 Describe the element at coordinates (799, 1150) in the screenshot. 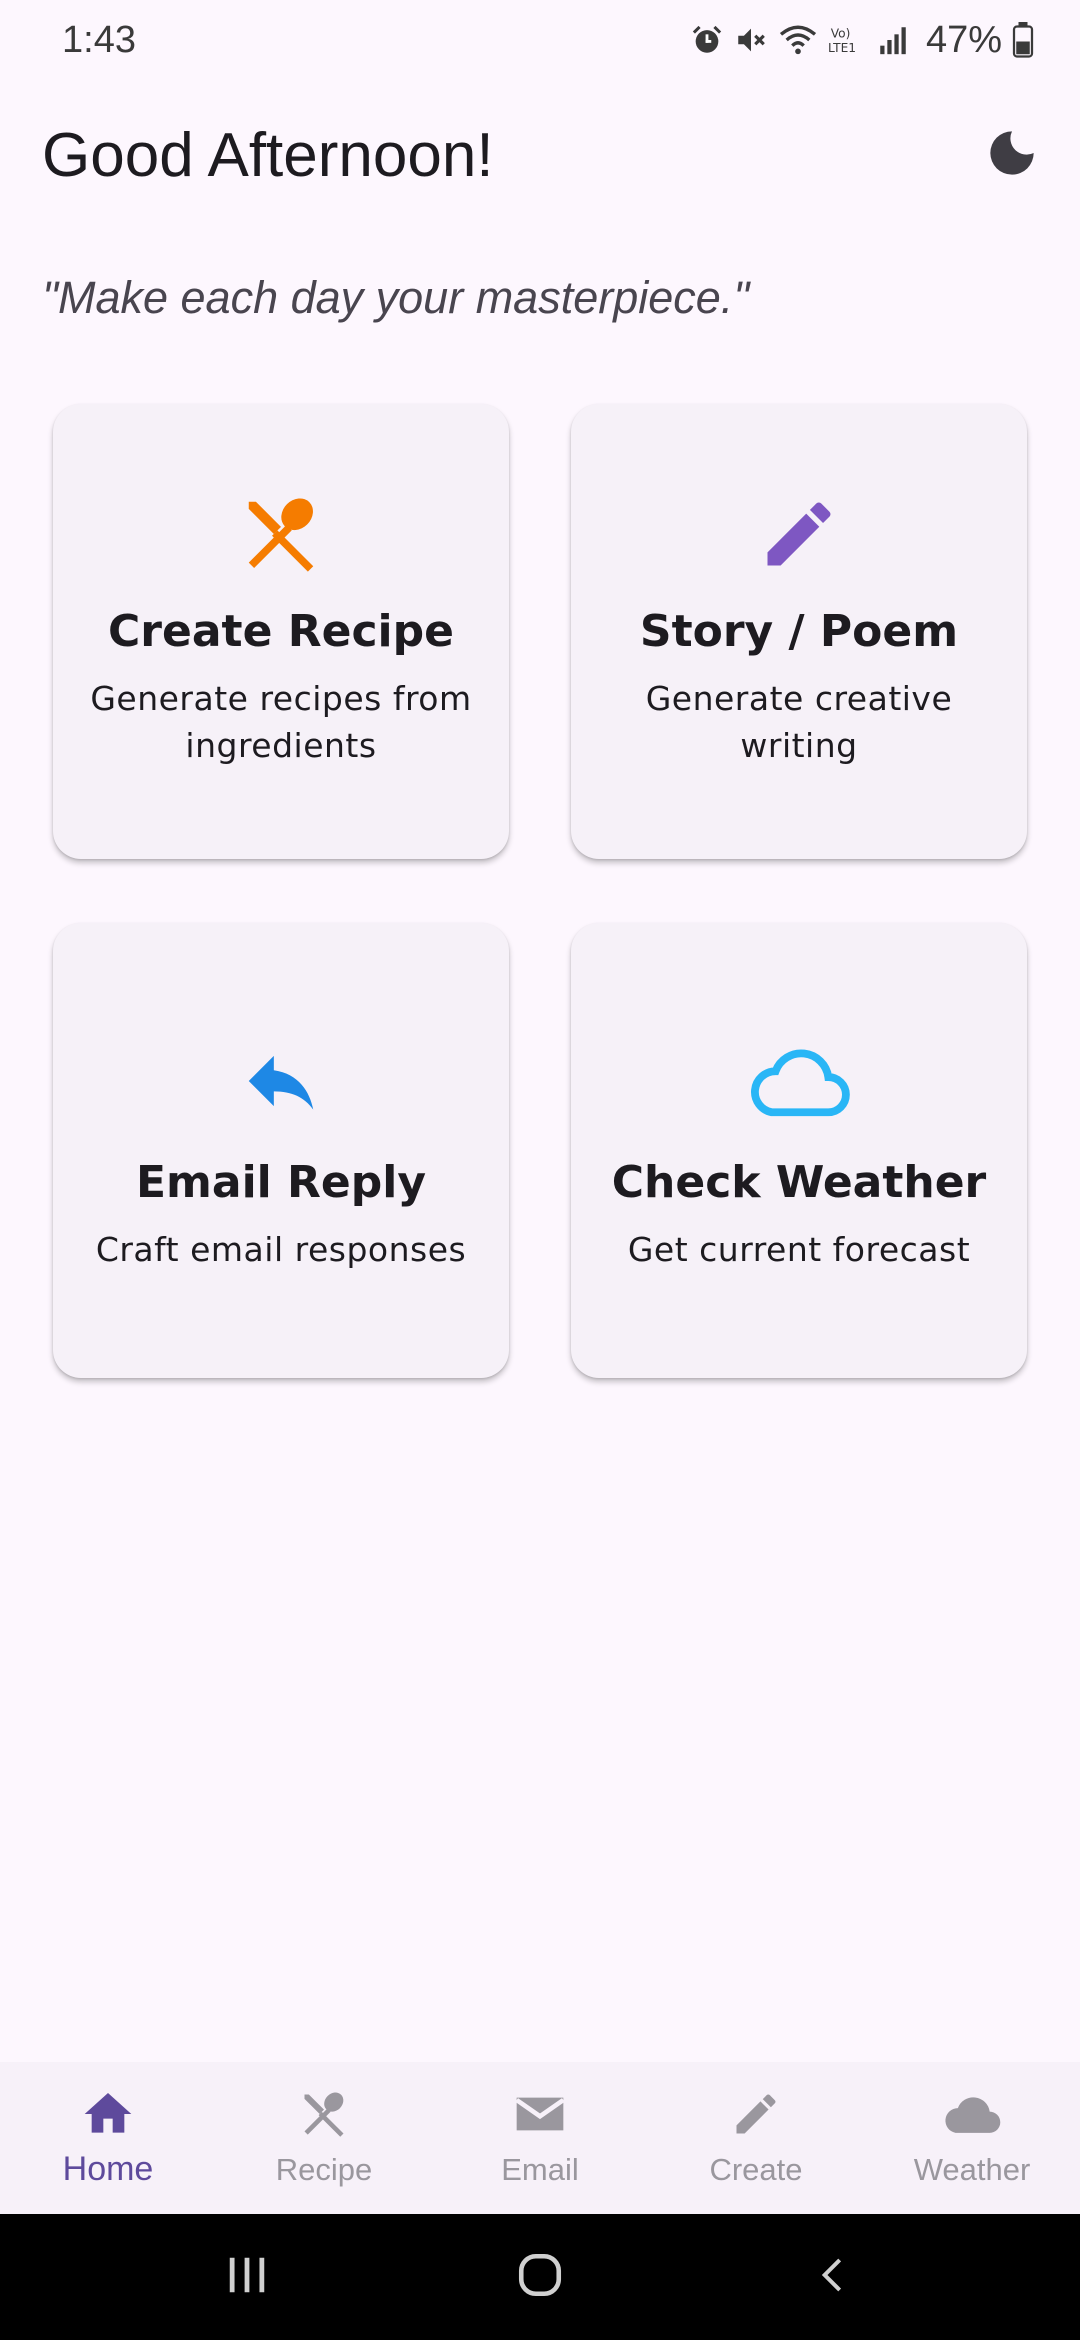

I see `check-weather-card: Check Weather Get current forecast` at that location.